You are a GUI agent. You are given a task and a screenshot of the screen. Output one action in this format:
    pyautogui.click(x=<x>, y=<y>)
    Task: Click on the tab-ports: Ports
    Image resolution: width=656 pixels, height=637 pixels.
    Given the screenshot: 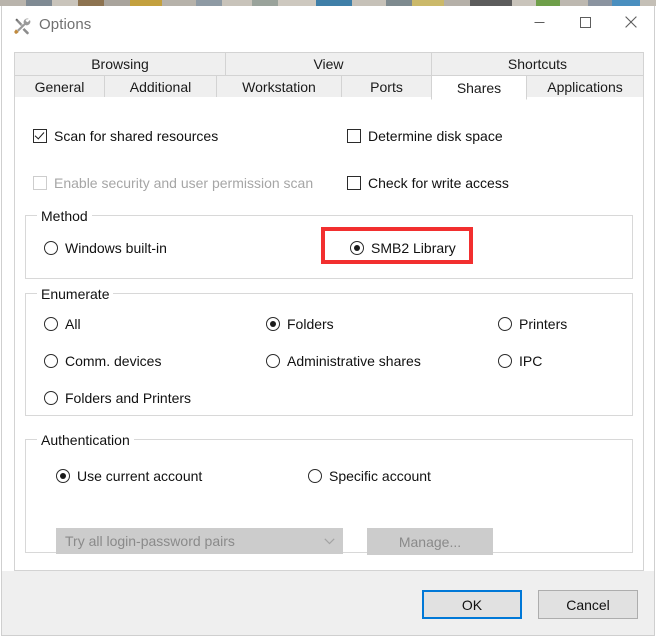 What is the action you would take?
    pyautogui.click(x=386, y=87)
    